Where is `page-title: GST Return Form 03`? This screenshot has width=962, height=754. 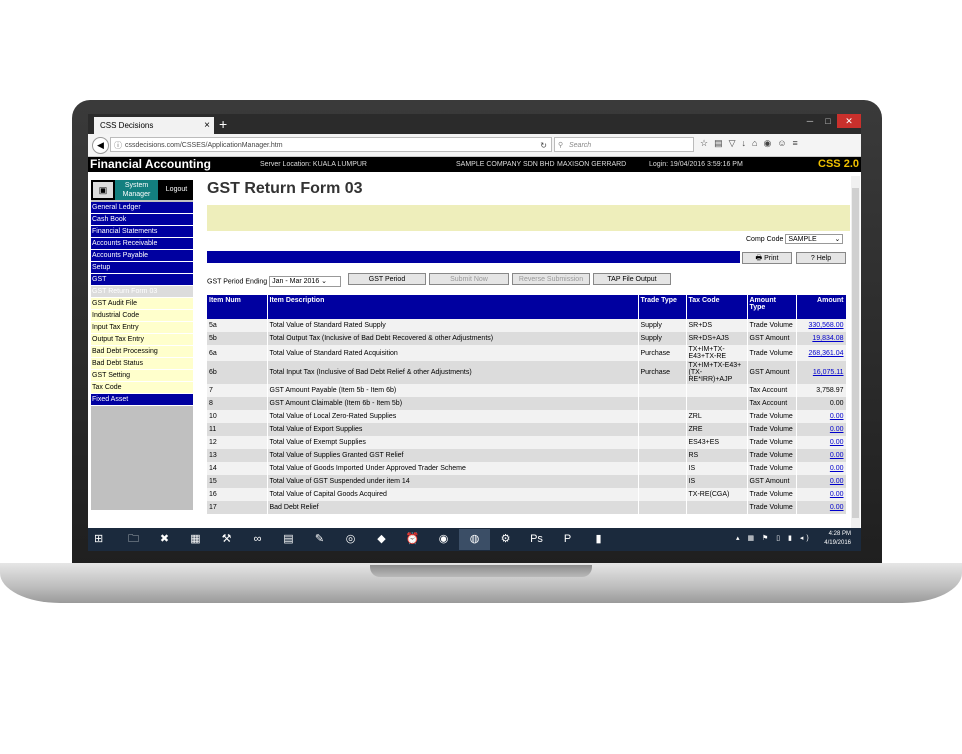 page-title: GST Return Form 03 is located at coordinates (285, 188).